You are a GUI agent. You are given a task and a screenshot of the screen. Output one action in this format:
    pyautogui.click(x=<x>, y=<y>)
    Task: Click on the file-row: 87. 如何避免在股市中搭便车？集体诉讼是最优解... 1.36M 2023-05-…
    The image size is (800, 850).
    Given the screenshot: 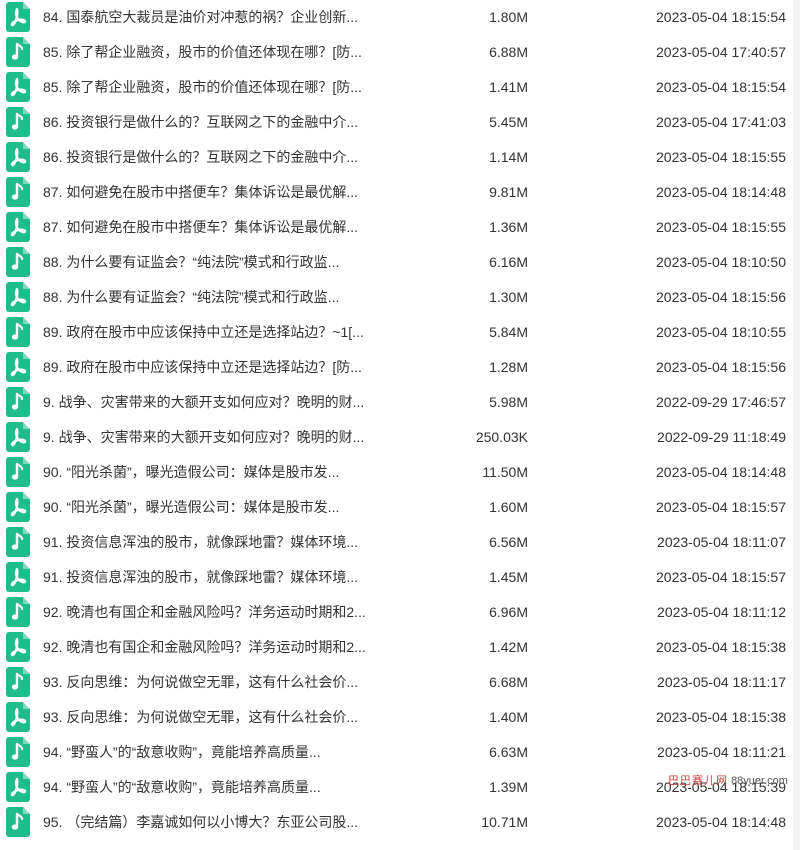 What is the action you would take?
    pyautogui.click(x=400, y=227)
    